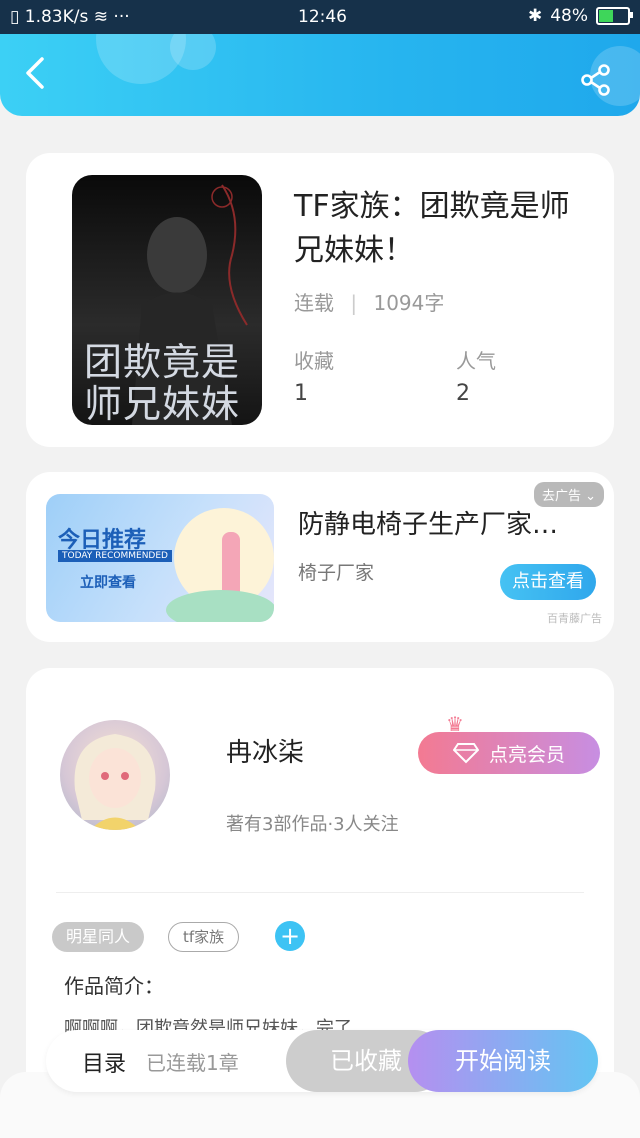  Describe the element at coordinates (369, 301) in the screenshot. I see `book-meta: 连载 | 1094字` at that location.